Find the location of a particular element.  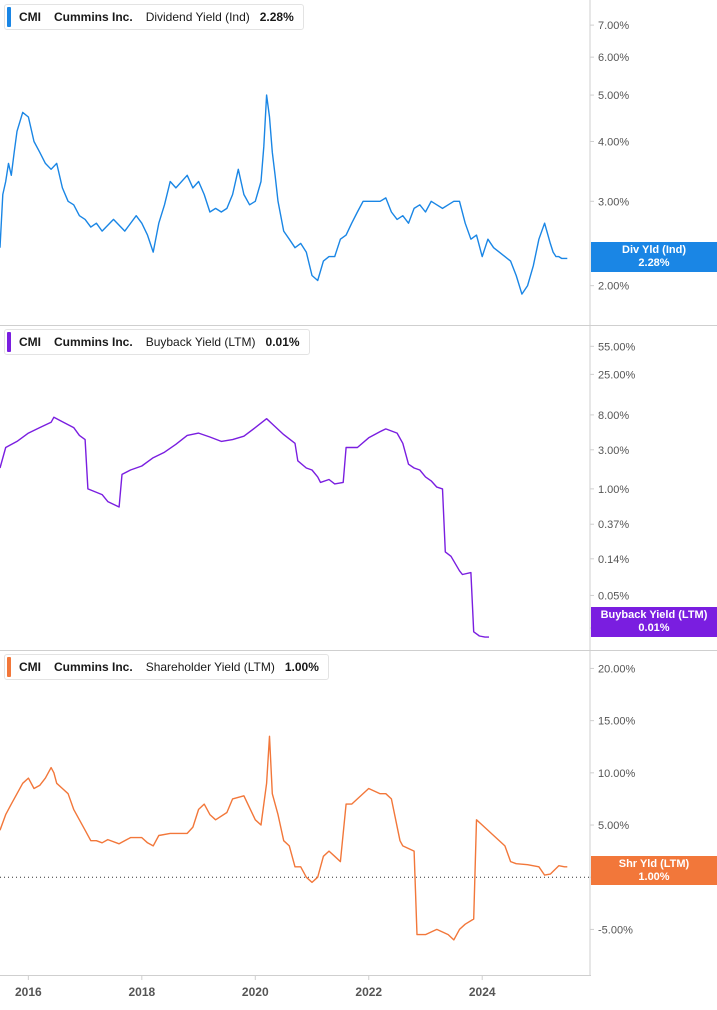

y-tick-label: 4.00% is located at coordinates (613, 142).